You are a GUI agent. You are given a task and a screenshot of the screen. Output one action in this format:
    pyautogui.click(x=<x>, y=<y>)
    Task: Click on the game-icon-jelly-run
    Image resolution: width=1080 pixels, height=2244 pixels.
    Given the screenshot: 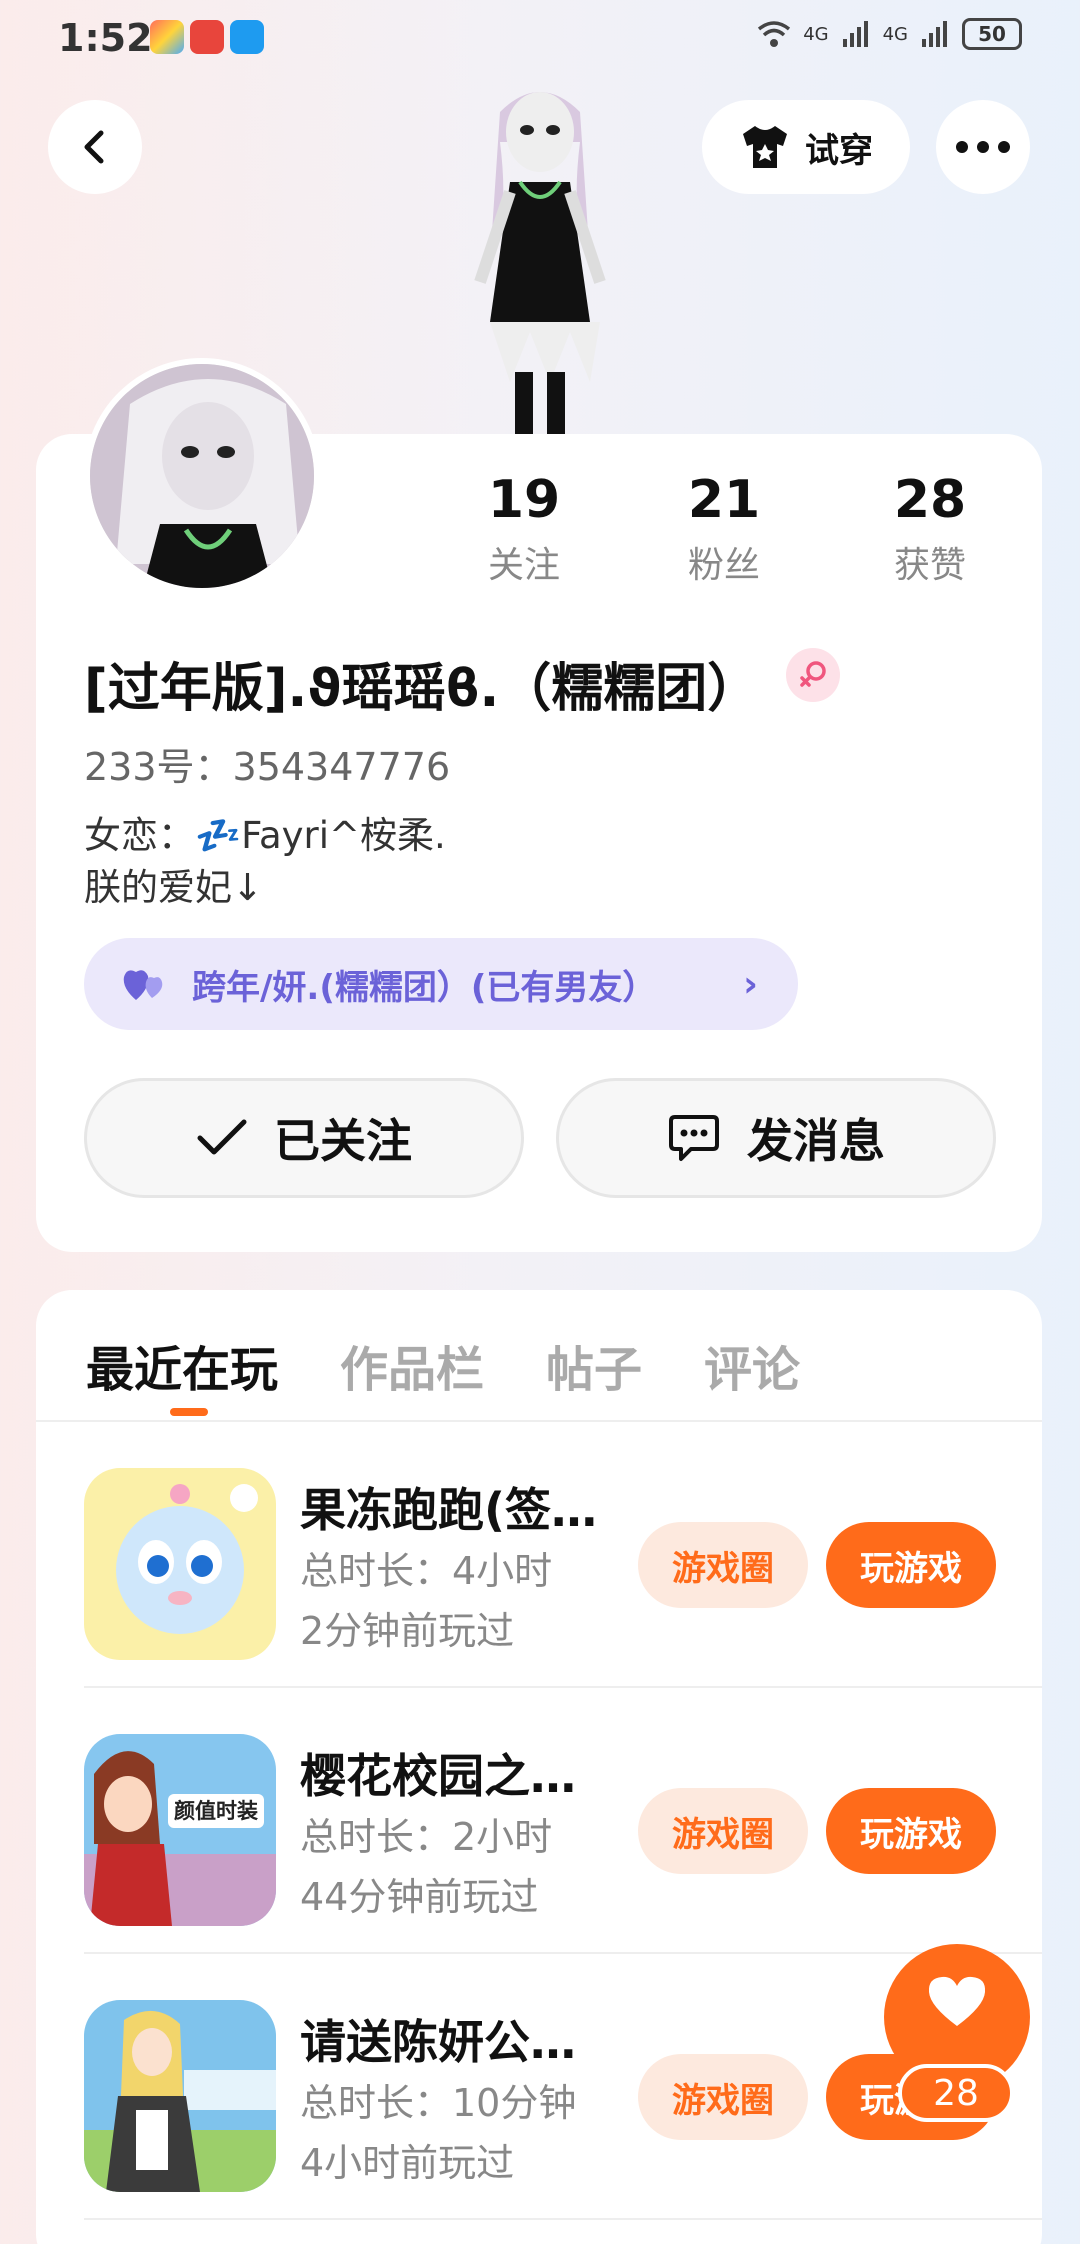 What is the action you would take?
    pyautogui.click(x=180, y=1564)
    